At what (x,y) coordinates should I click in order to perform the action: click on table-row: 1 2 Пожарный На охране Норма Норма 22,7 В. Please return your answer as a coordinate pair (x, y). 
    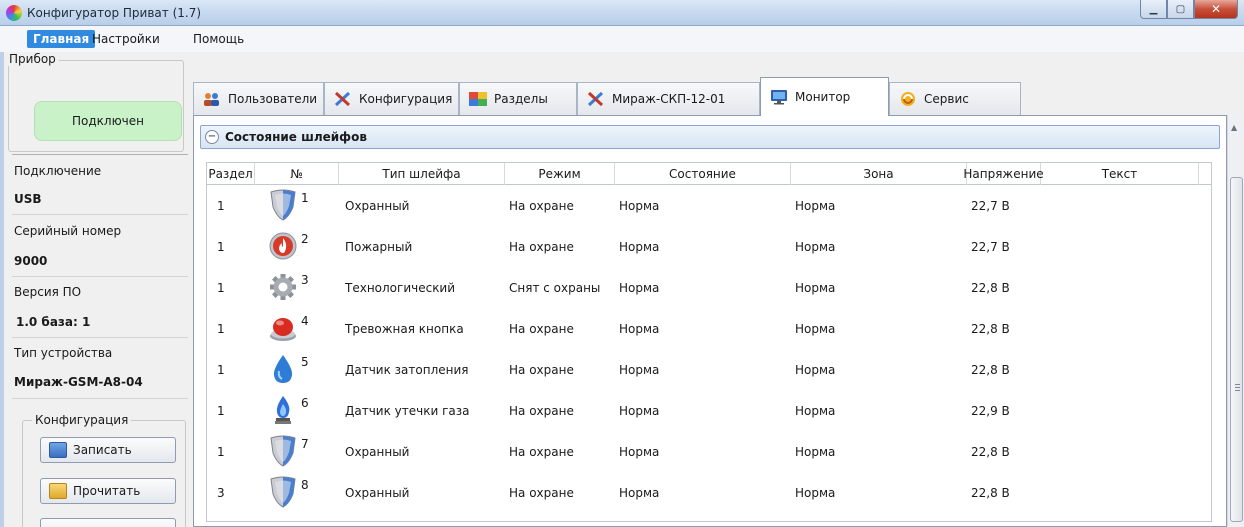
    Looking at the image, I should click on (709, 246).